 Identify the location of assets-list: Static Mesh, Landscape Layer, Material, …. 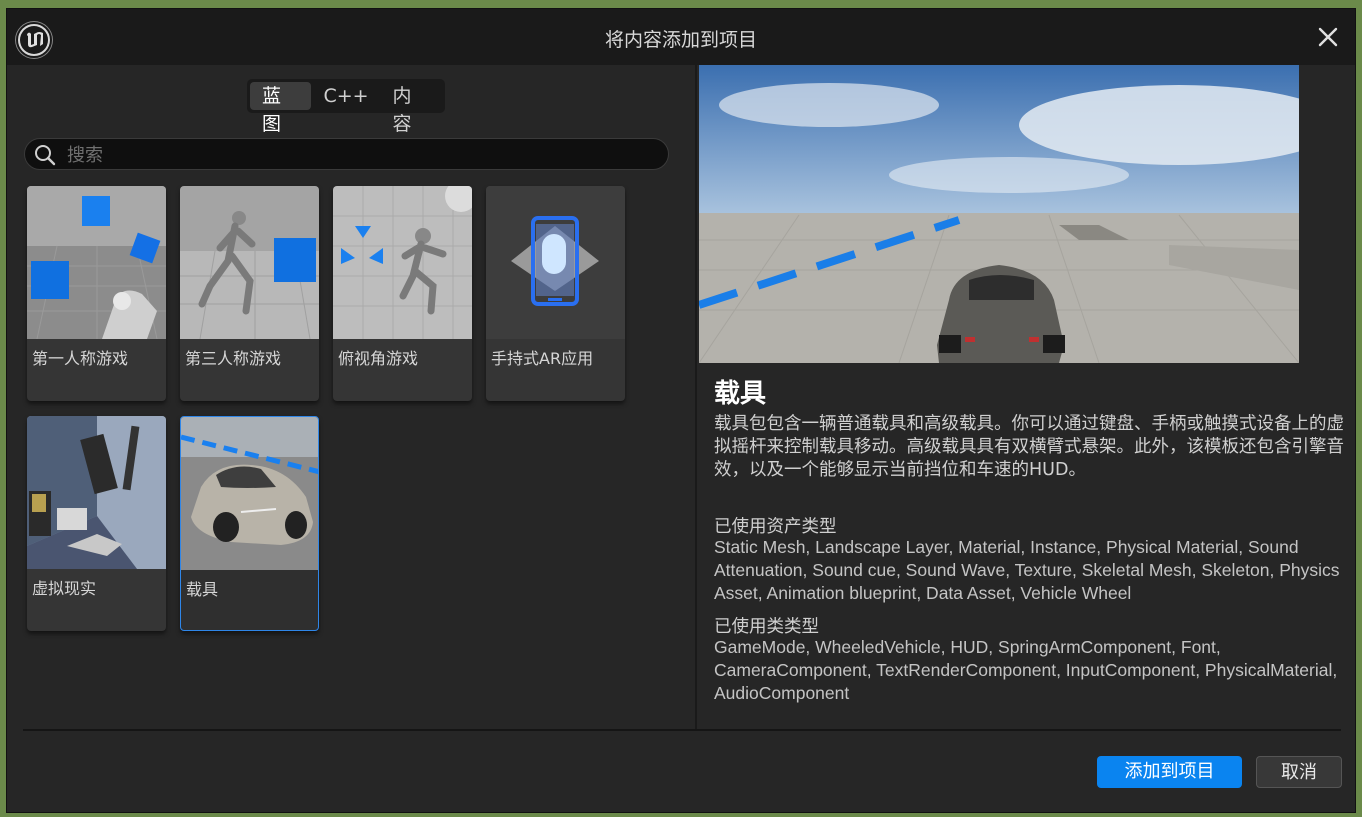
(1027, 570).